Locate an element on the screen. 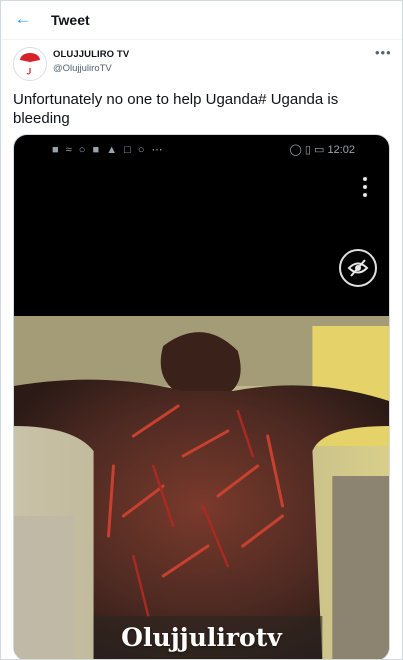 The width and height of the screenshot is (403, 660). status-time: 12:02 is located at coordinates (341, 150).